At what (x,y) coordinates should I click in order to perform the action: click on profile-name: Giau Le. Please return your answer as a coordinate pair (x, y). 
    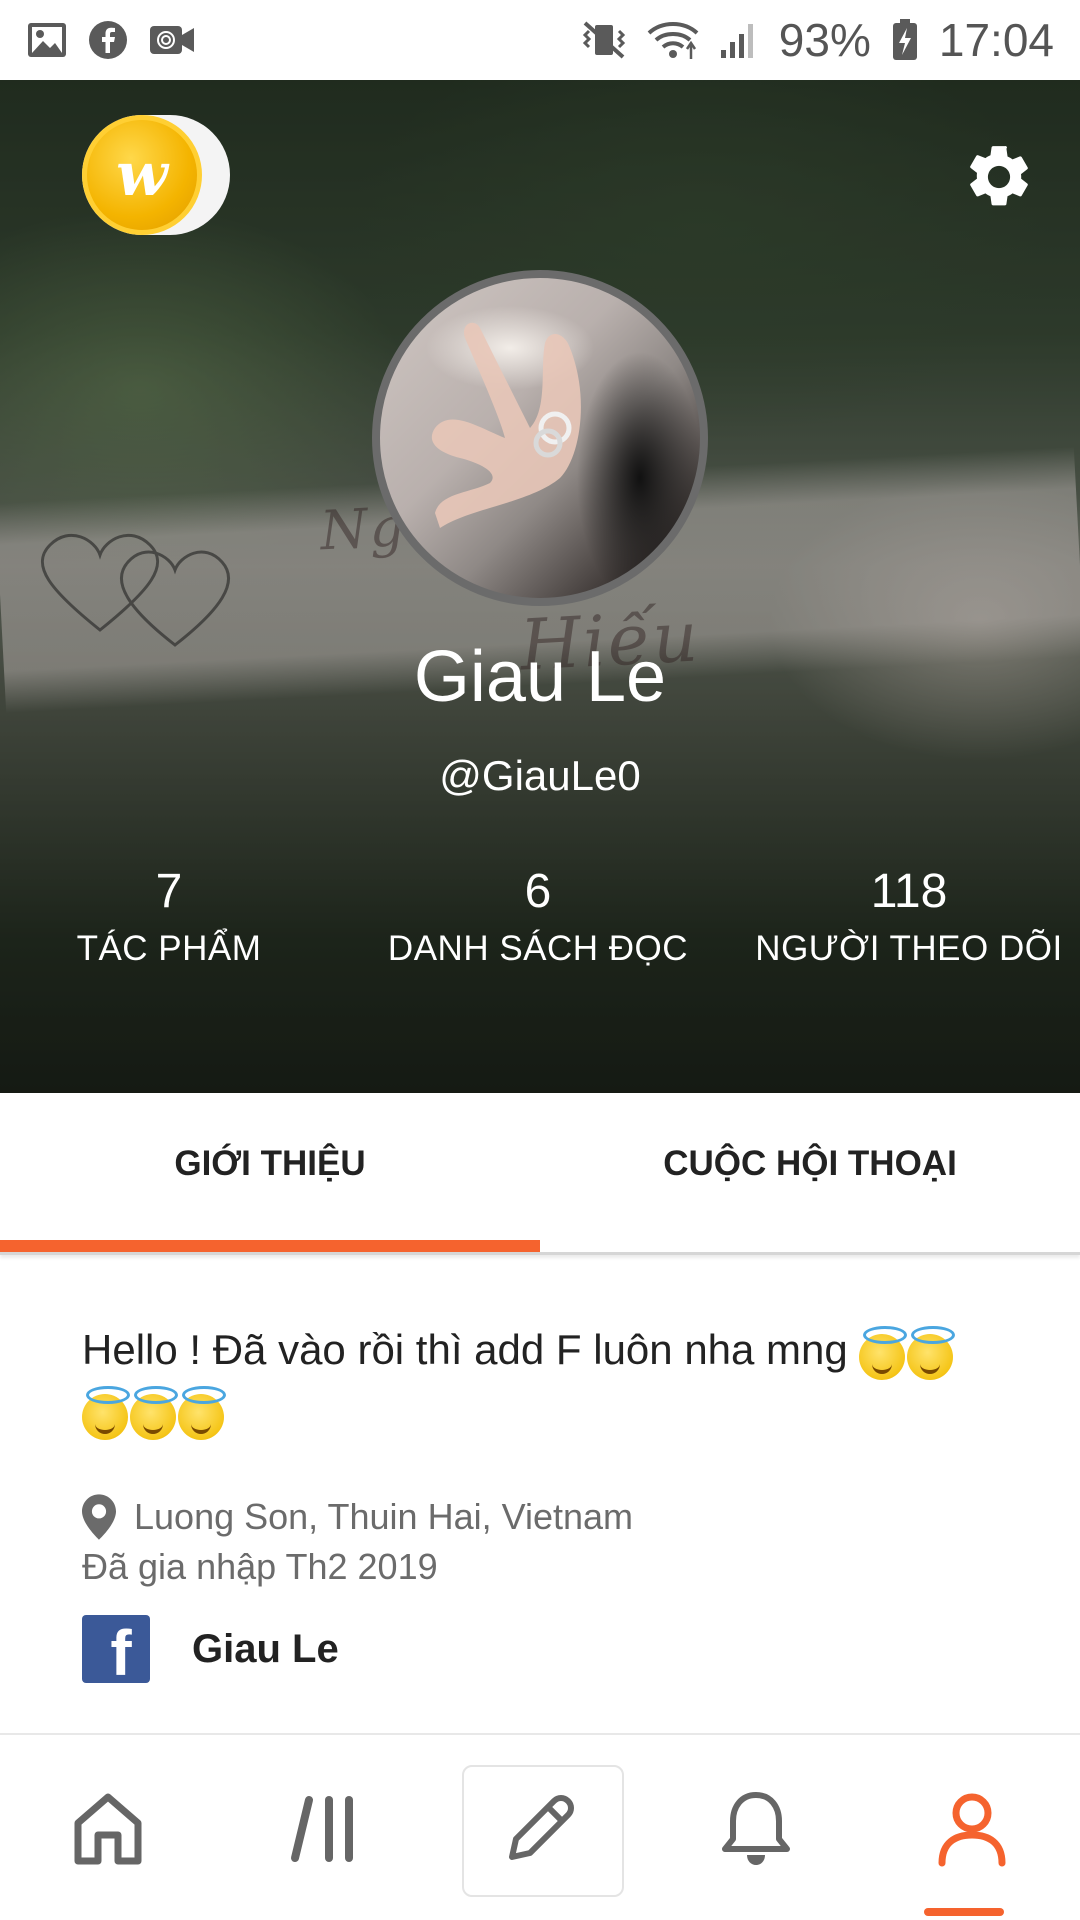
    Looking at the image, I should click on (540, 677).